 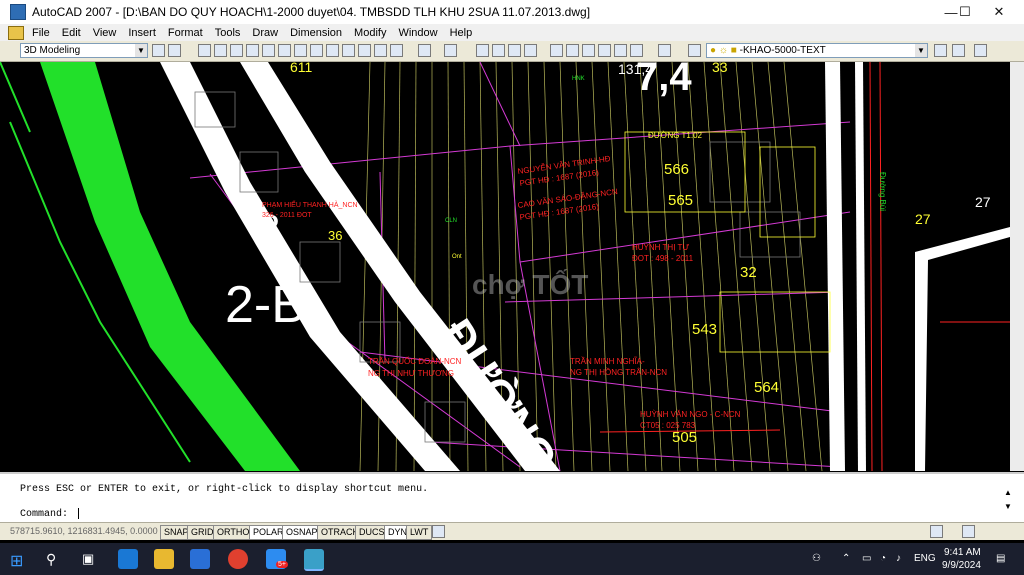 I want to click on block-editor-icon, so click(x=380, y=50).